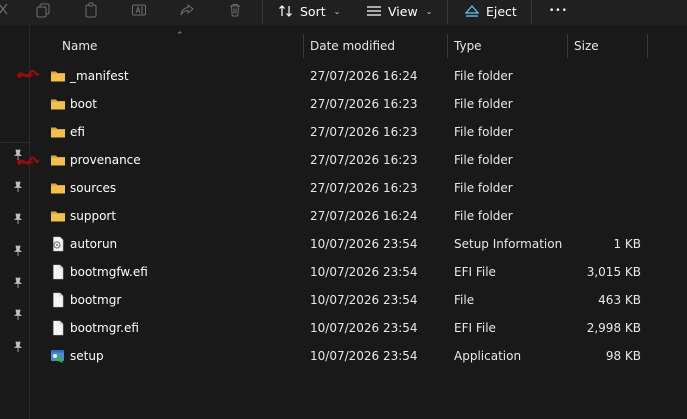 The width and height of the screenshot is (687, 419). Describe the element at coordinates (96, 300) in the screenshot. I see `file-name: bootmgr` at that location.